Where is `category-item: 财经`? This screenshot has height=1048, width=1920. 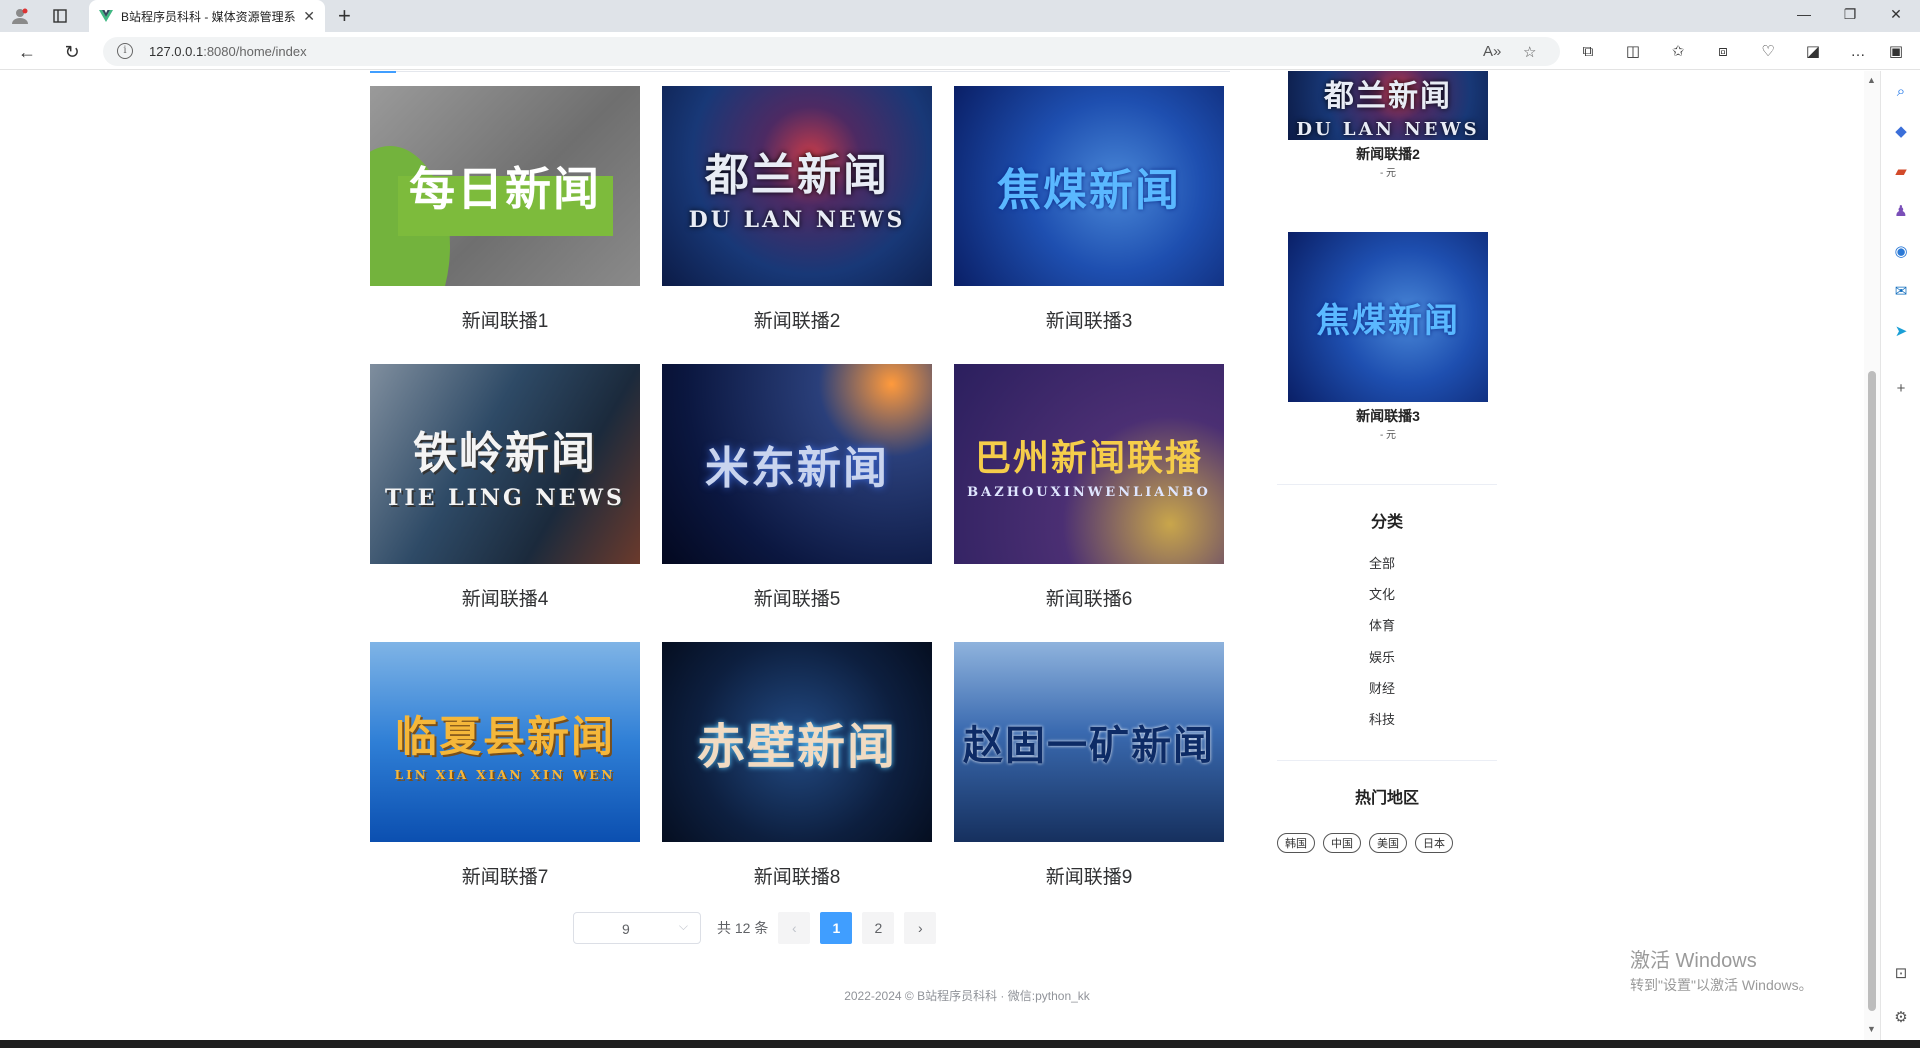
category-item: 财经 is located at coordinates (1382, 687).